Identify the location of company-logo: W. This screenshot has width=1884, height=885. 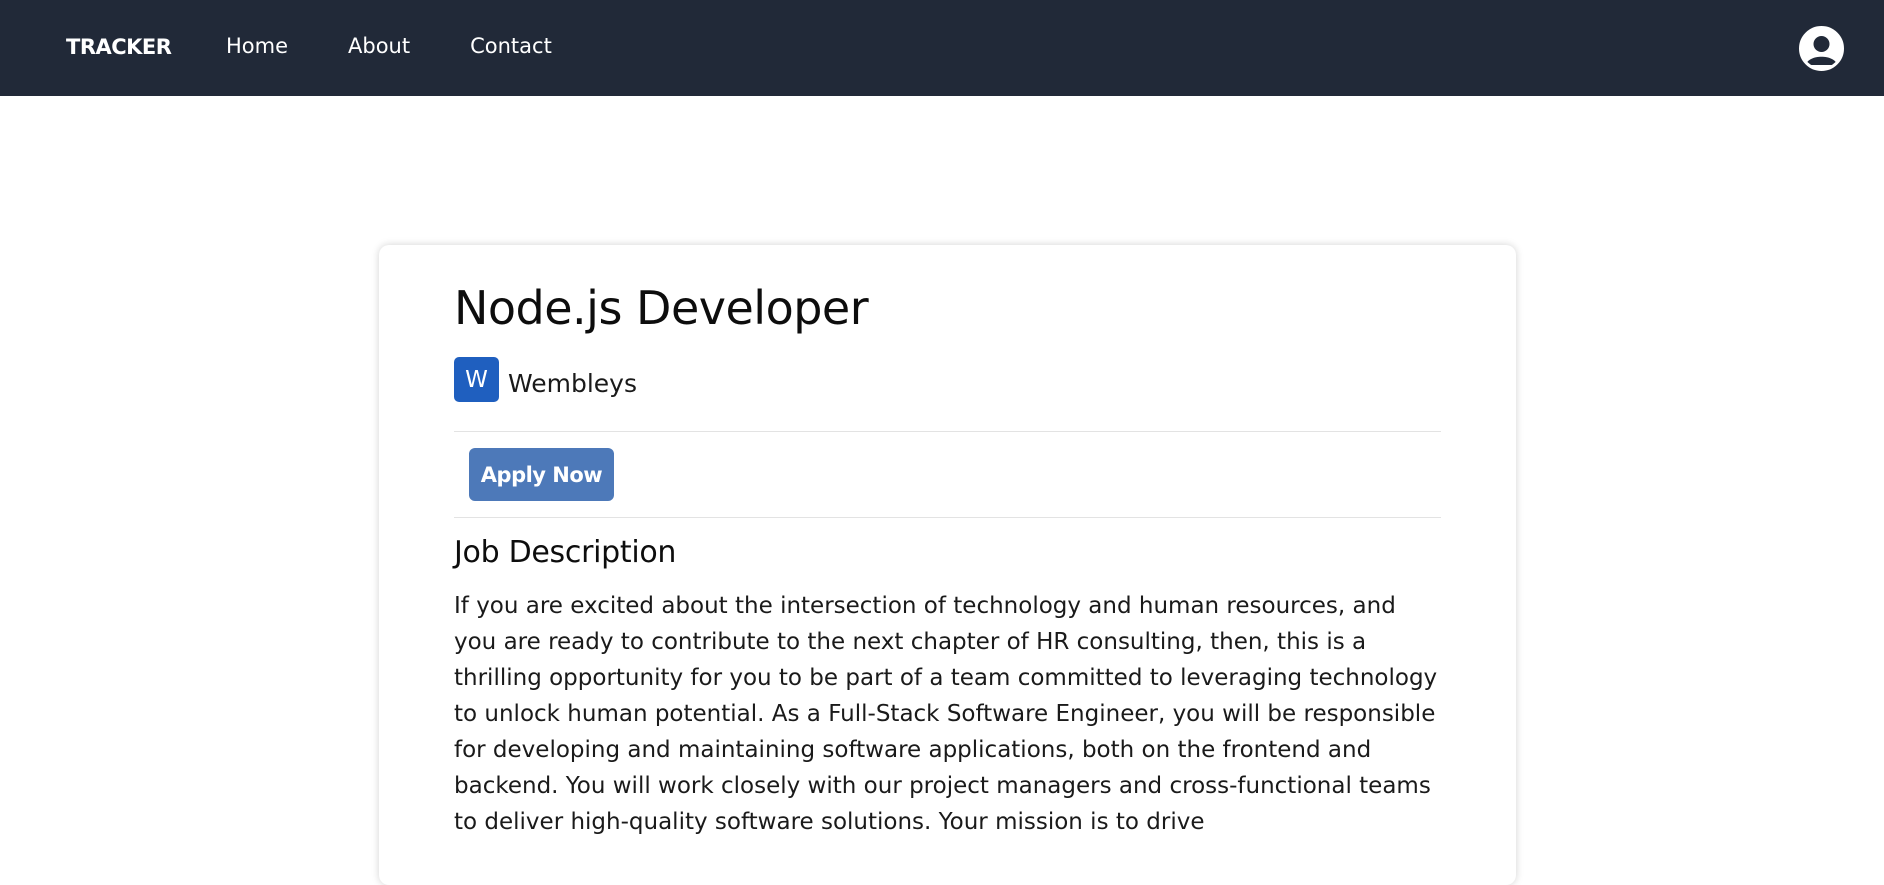
(476, 379).